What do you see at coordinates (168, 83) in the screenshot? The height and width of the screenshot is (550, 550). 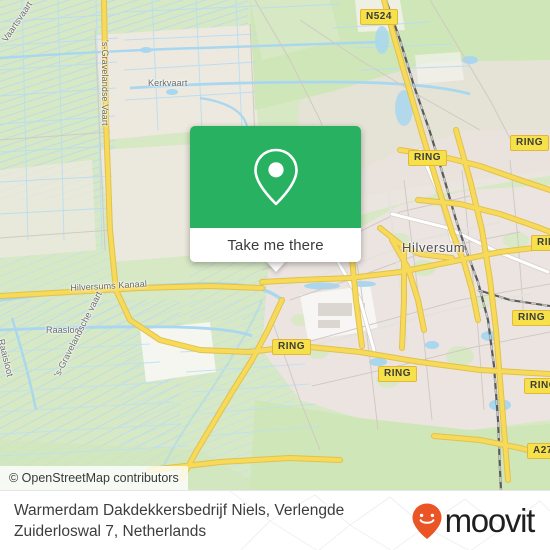 I see `map-label-kerkvaart: Kerkvaart` at bounding box center [168, 83].